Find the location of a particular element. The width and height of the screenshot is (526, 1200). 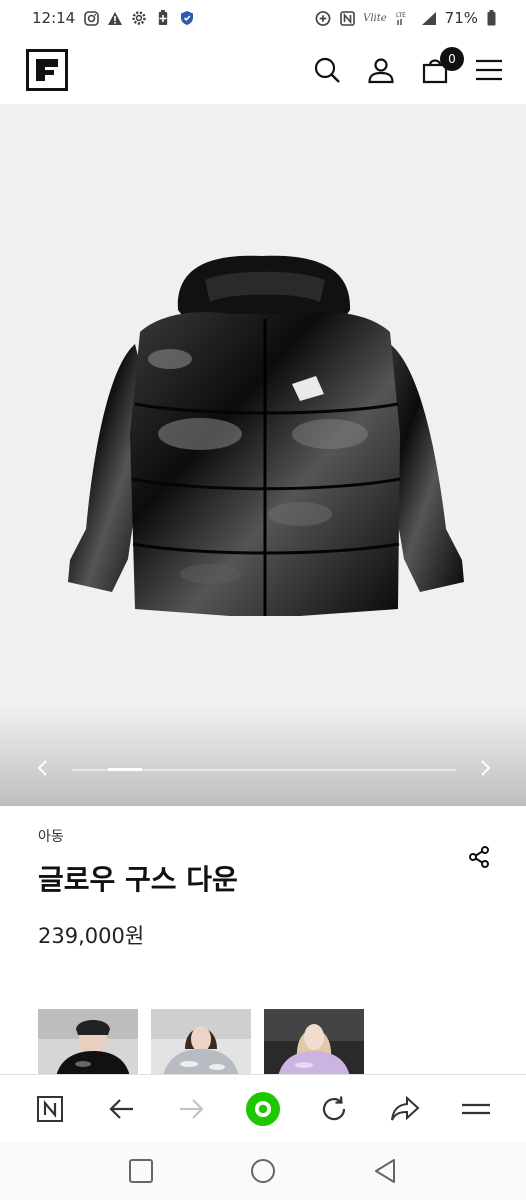

forward-arrow-icon is located at coordinates (192, 1109).